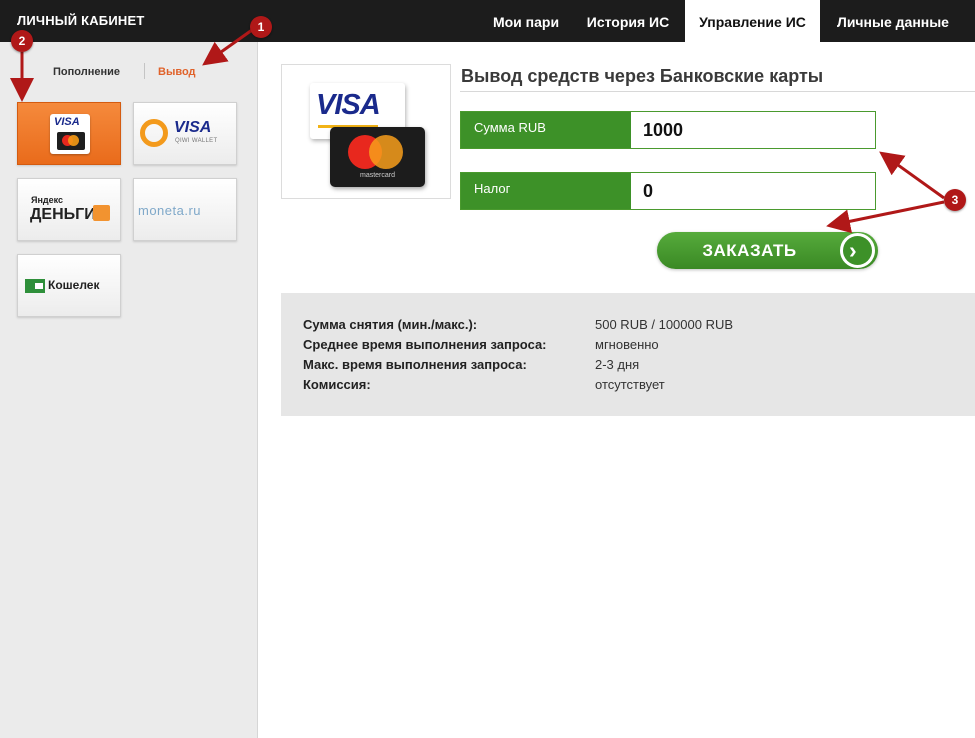 Image resolution: width=975 pixels, height=738 pixels. I want to click on info-label-max-time: Макс. время выполнения запроса:, so click(415, 364).